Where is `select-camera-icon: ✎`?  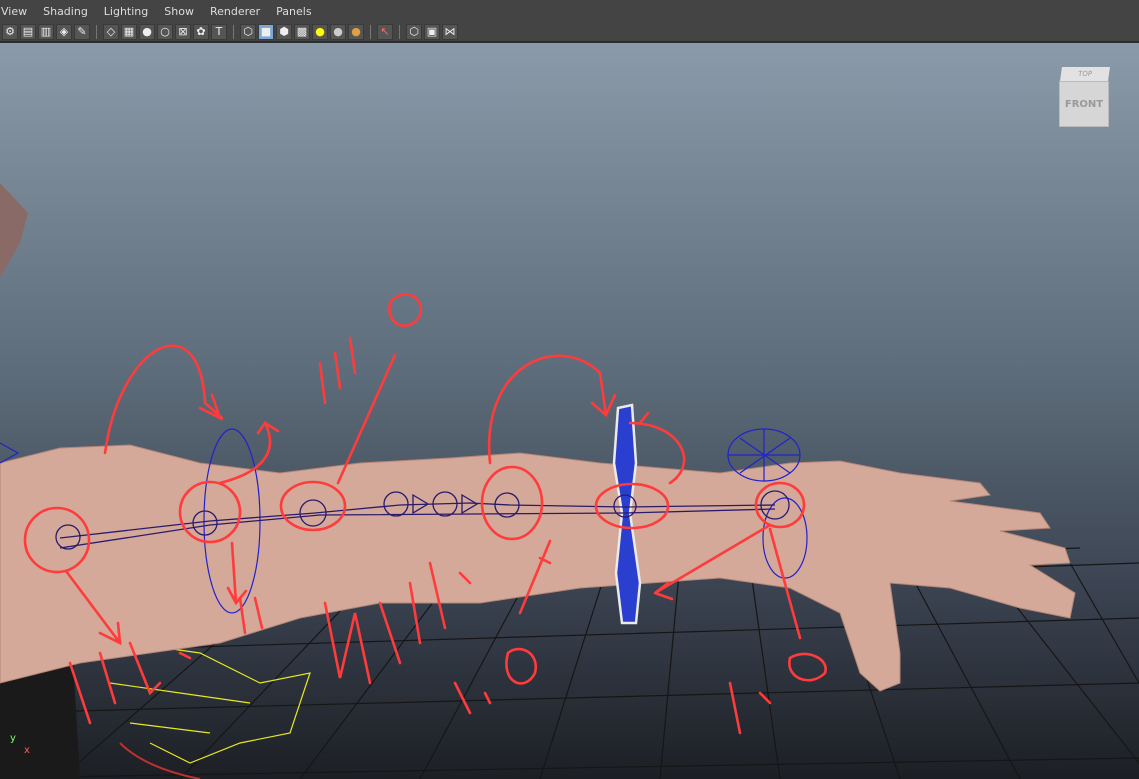 select-camera-icon: ✎ is located at coordinates (82, 31).